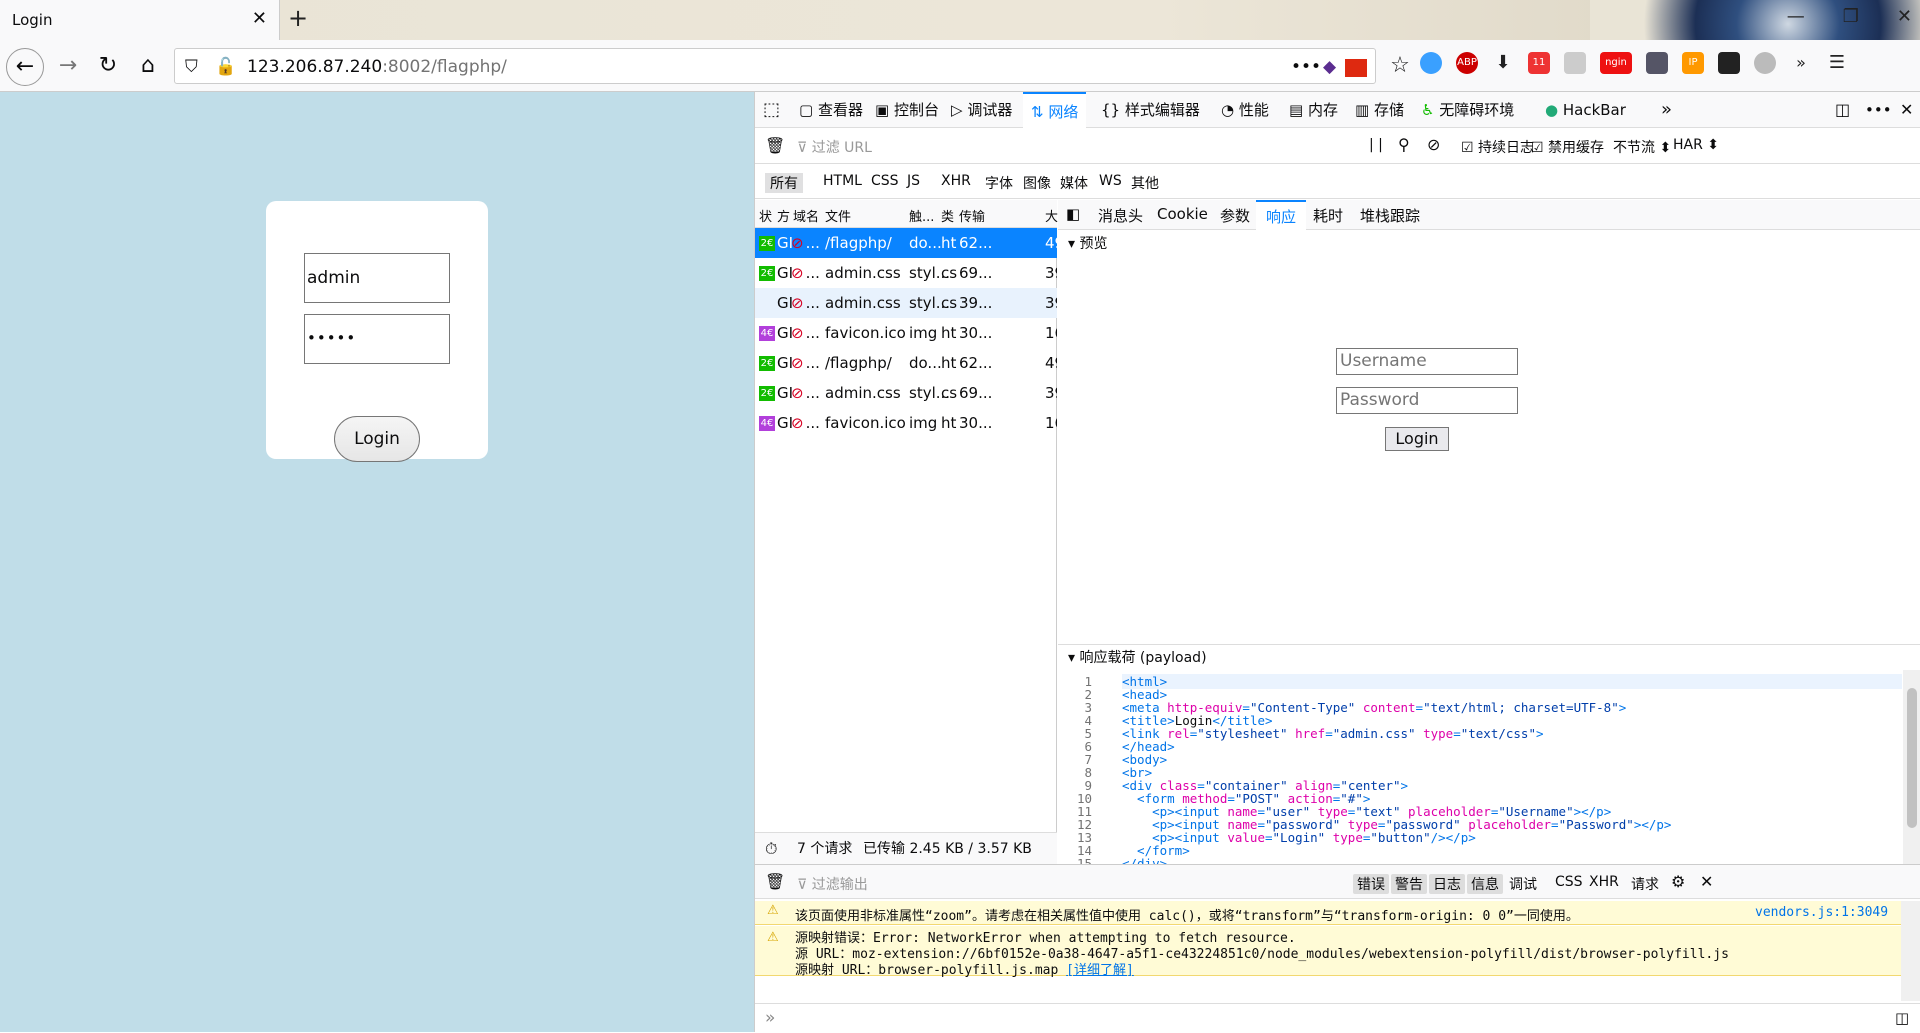  I want to click on console-settings-gear-icon: ⚙, so click(1678, 881).